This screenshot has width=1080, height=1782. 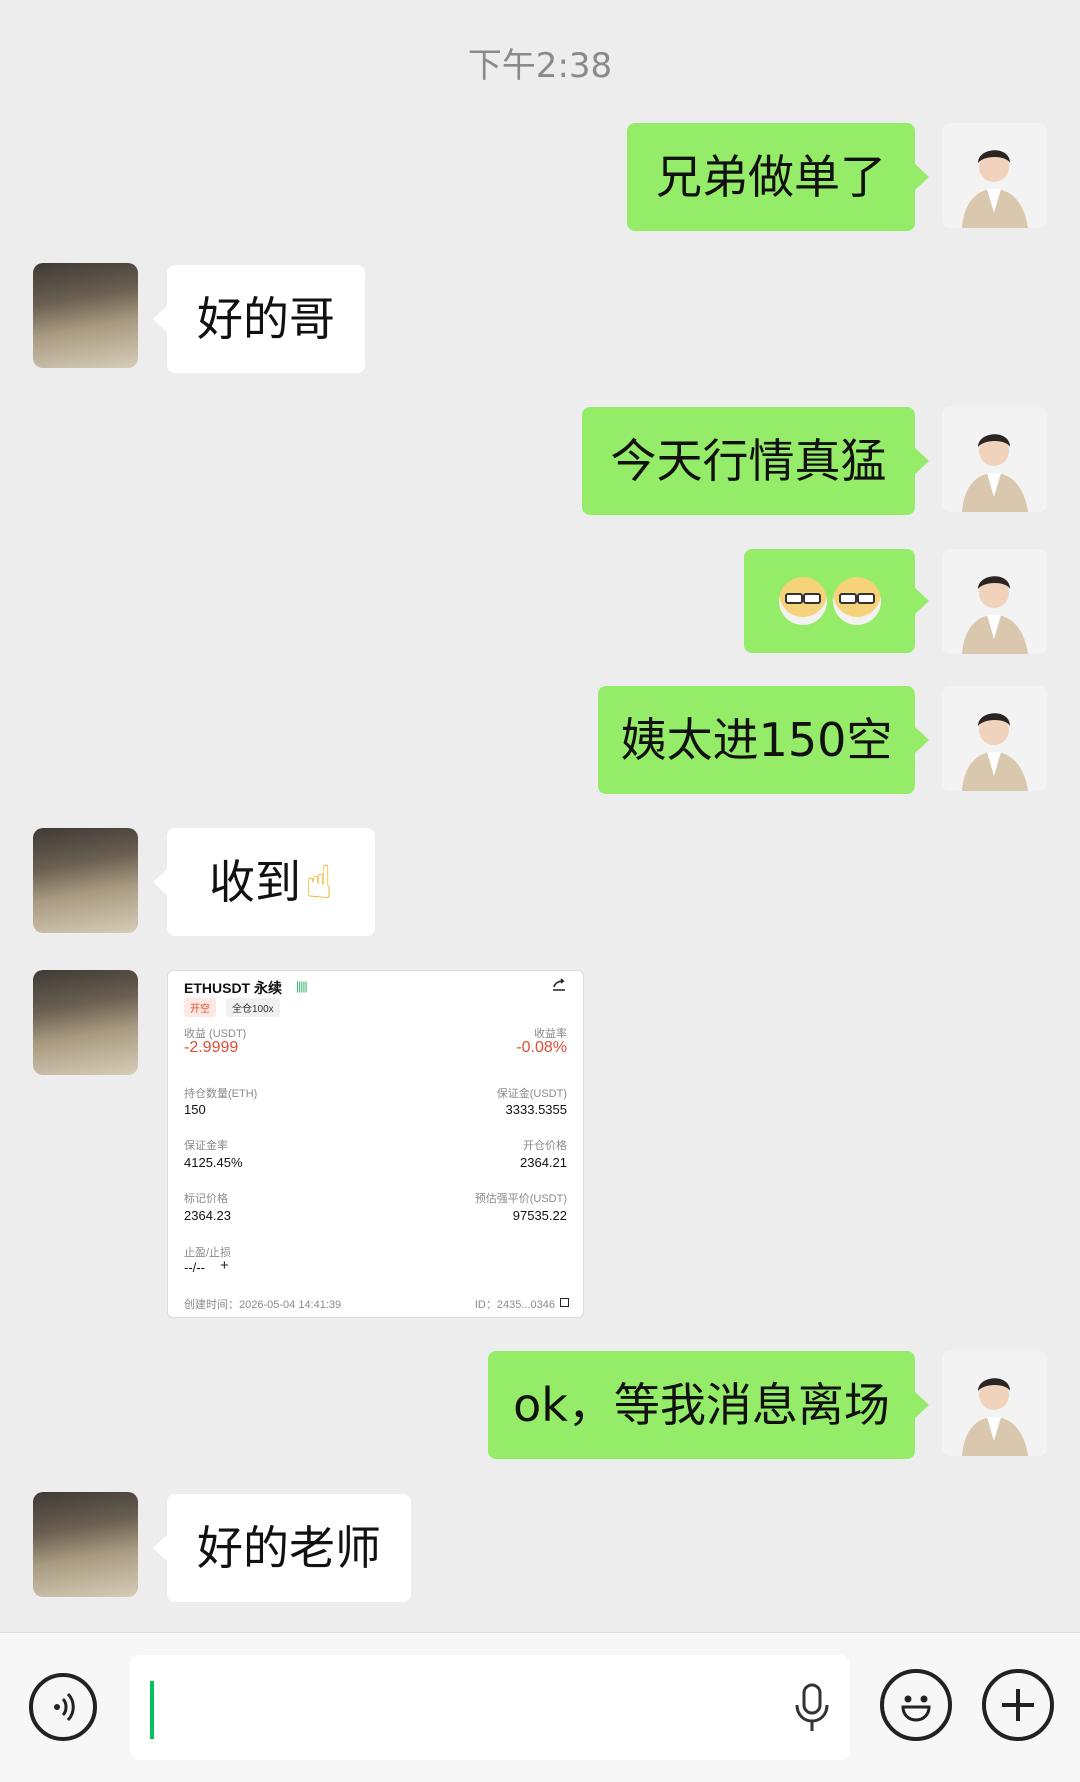 I want to click on tpsl-value: --/--, so click(x=194, y=1267).